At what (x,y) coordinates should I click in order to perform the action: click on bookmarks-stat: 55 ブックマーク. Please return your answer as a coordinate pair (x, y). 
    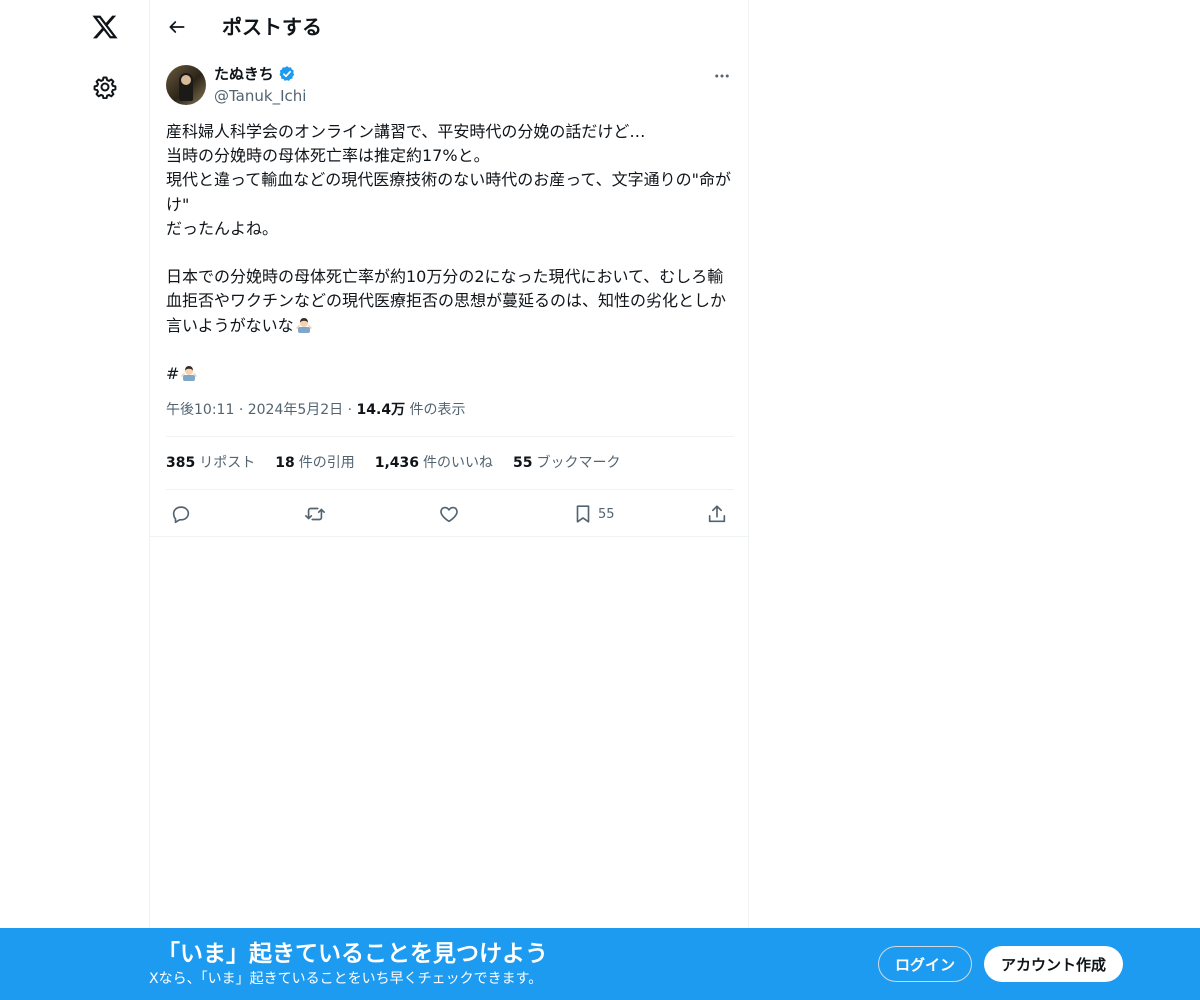
    Looking at the image, I should click on (566, 463).